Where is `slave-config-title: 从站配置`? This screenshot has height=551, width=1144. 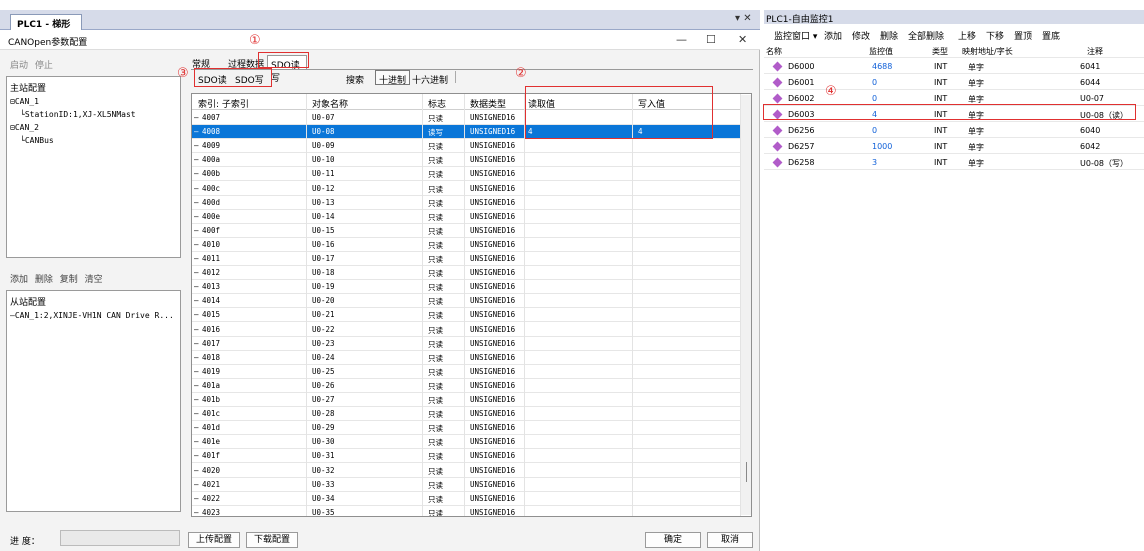 slave-config-title: 从站配置 is located at coordinates (28, 303).